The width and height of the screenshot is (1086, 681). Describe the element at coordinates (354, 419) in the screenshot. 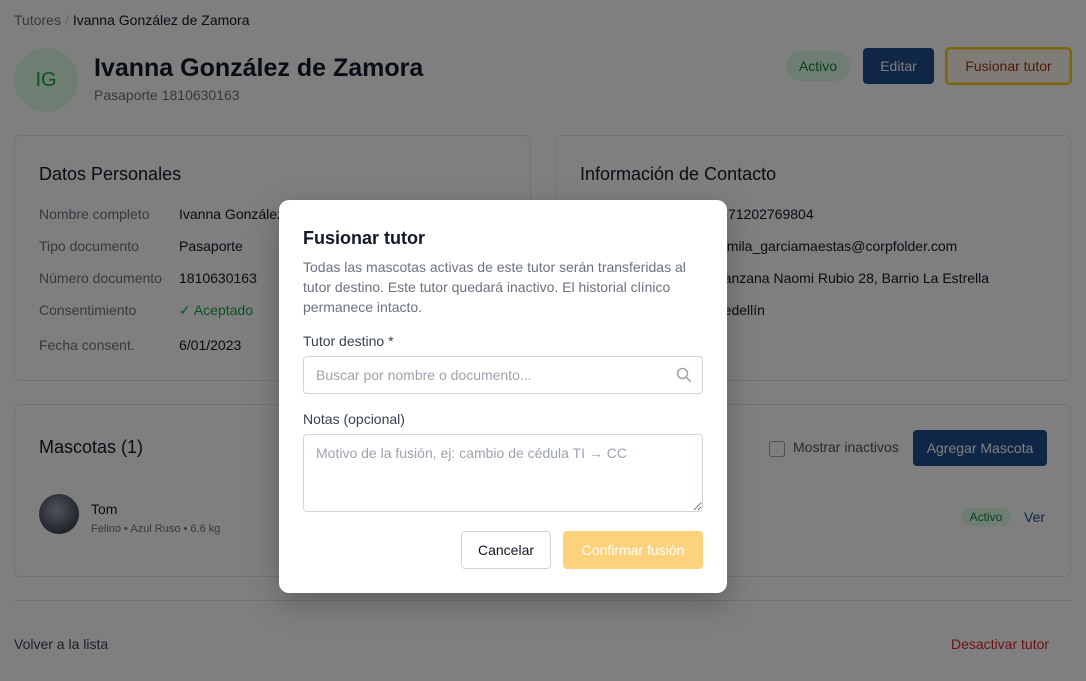

I see `notes-label: Notas (opcional)` at that location.